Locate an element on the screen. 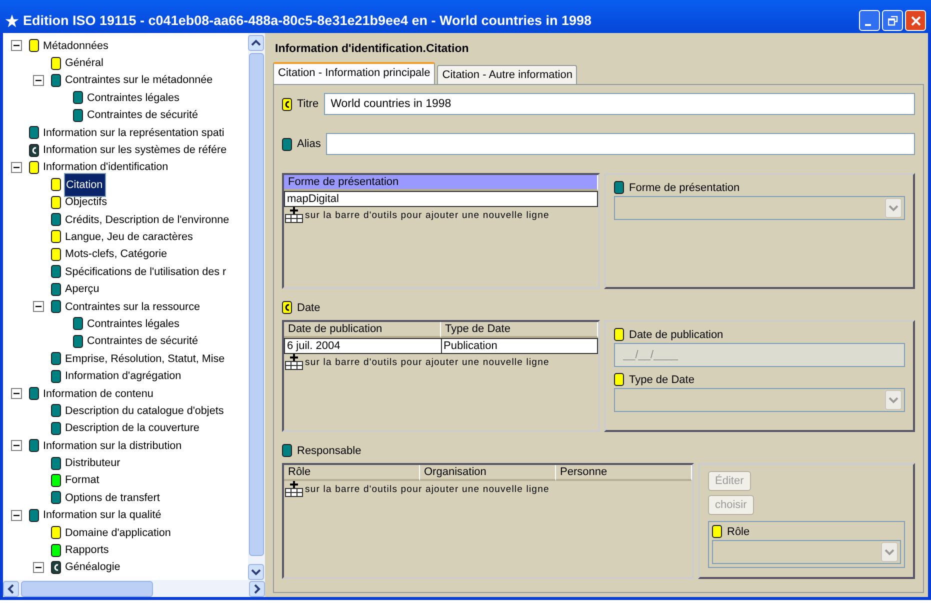  column-header: Type de Date is located at coordinates (519, 330).